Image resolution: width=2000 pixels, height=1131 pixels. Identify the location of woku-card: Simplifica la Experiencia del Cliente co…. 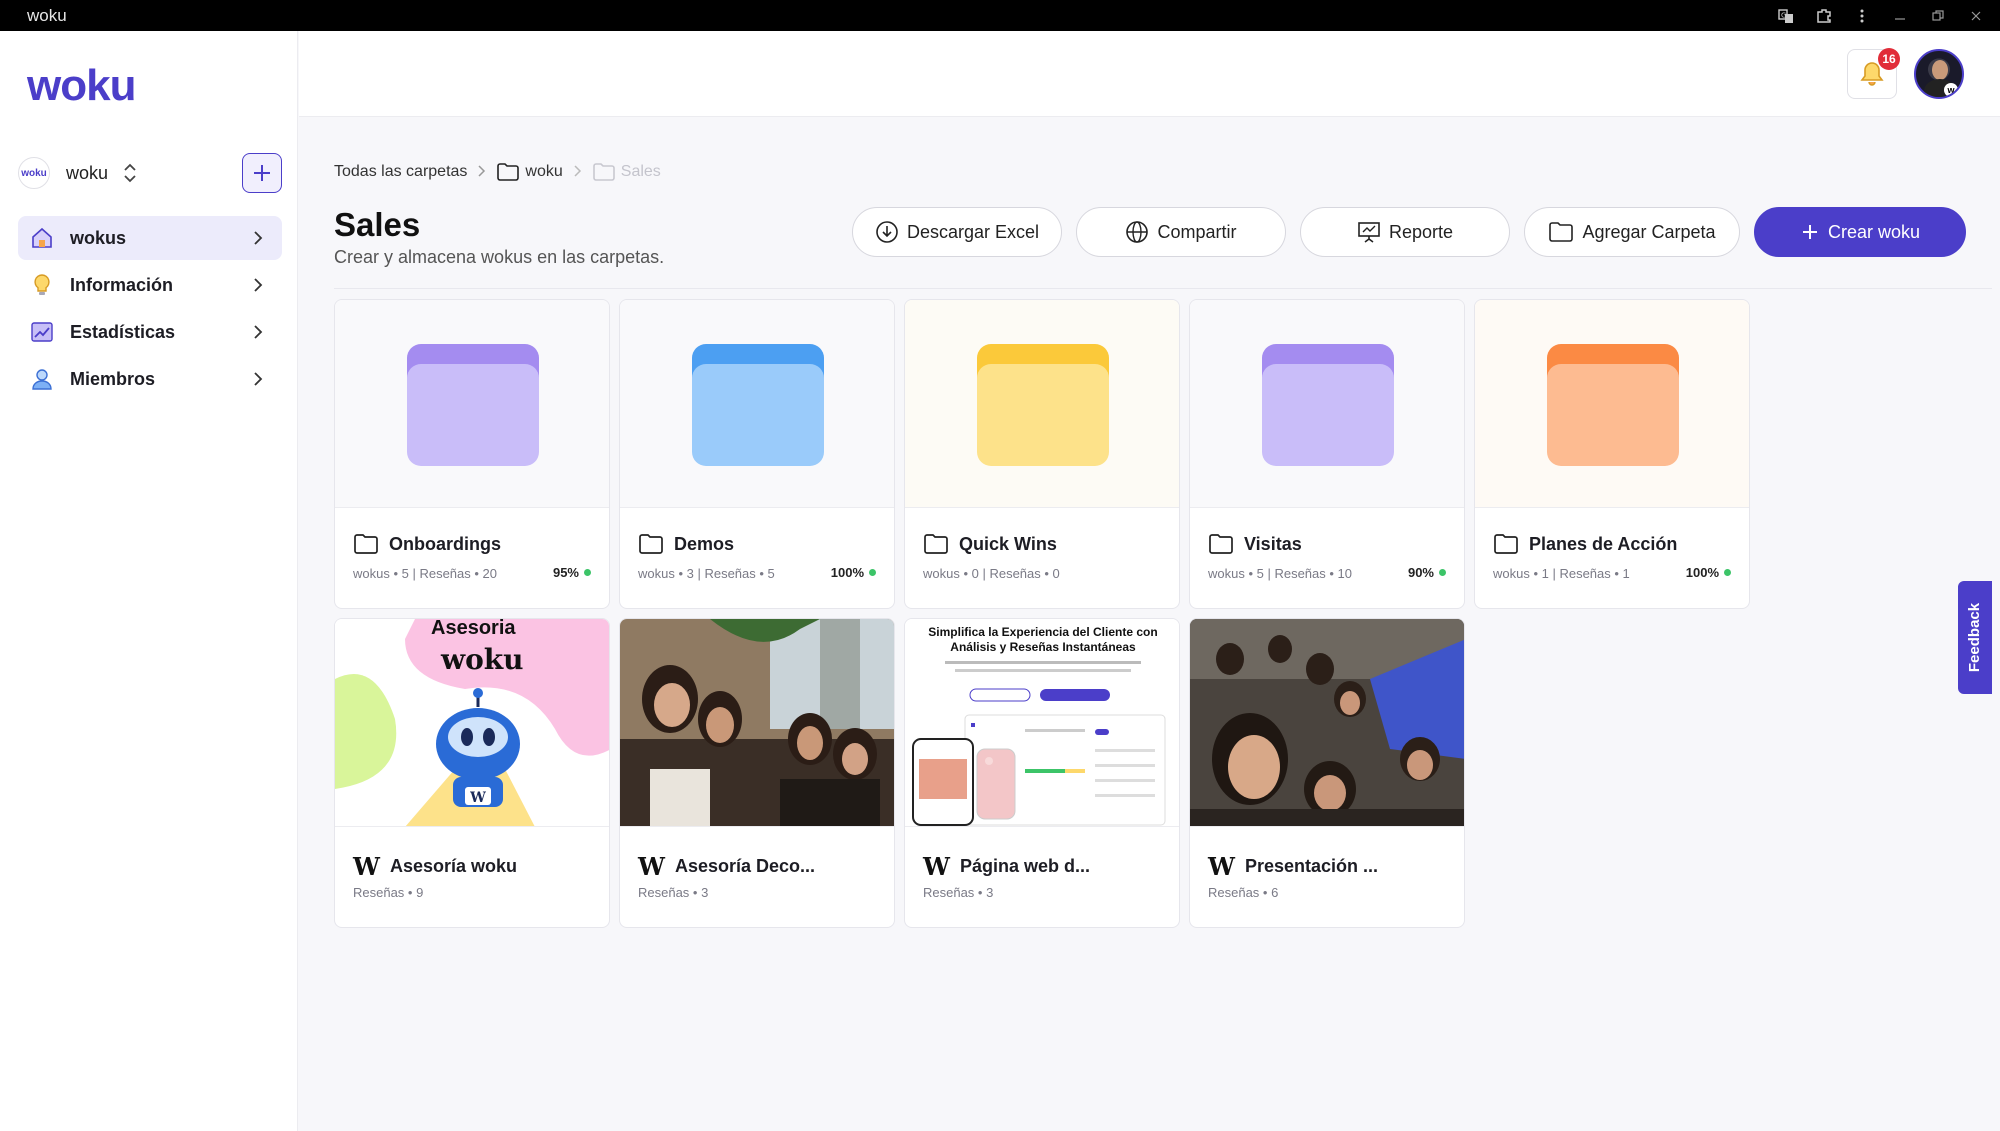
(1042, 773).